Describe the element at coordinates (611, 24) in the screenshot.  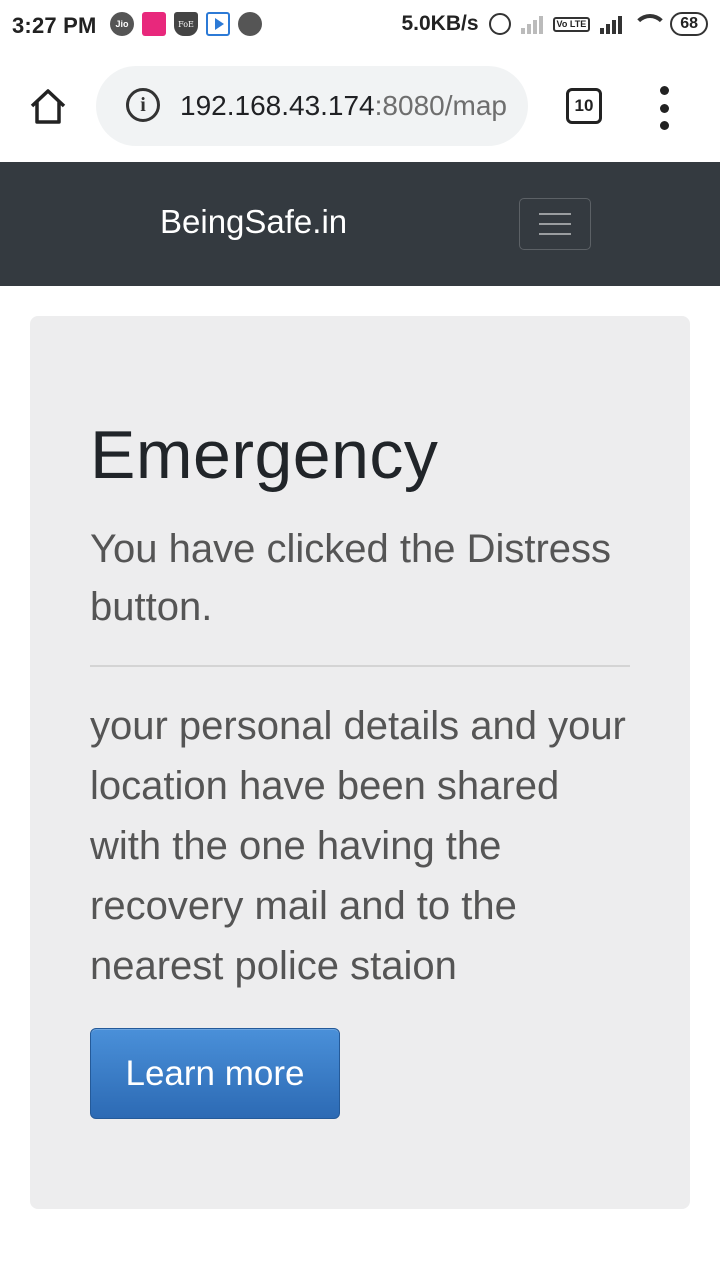
I see `signal-icon` at that location.